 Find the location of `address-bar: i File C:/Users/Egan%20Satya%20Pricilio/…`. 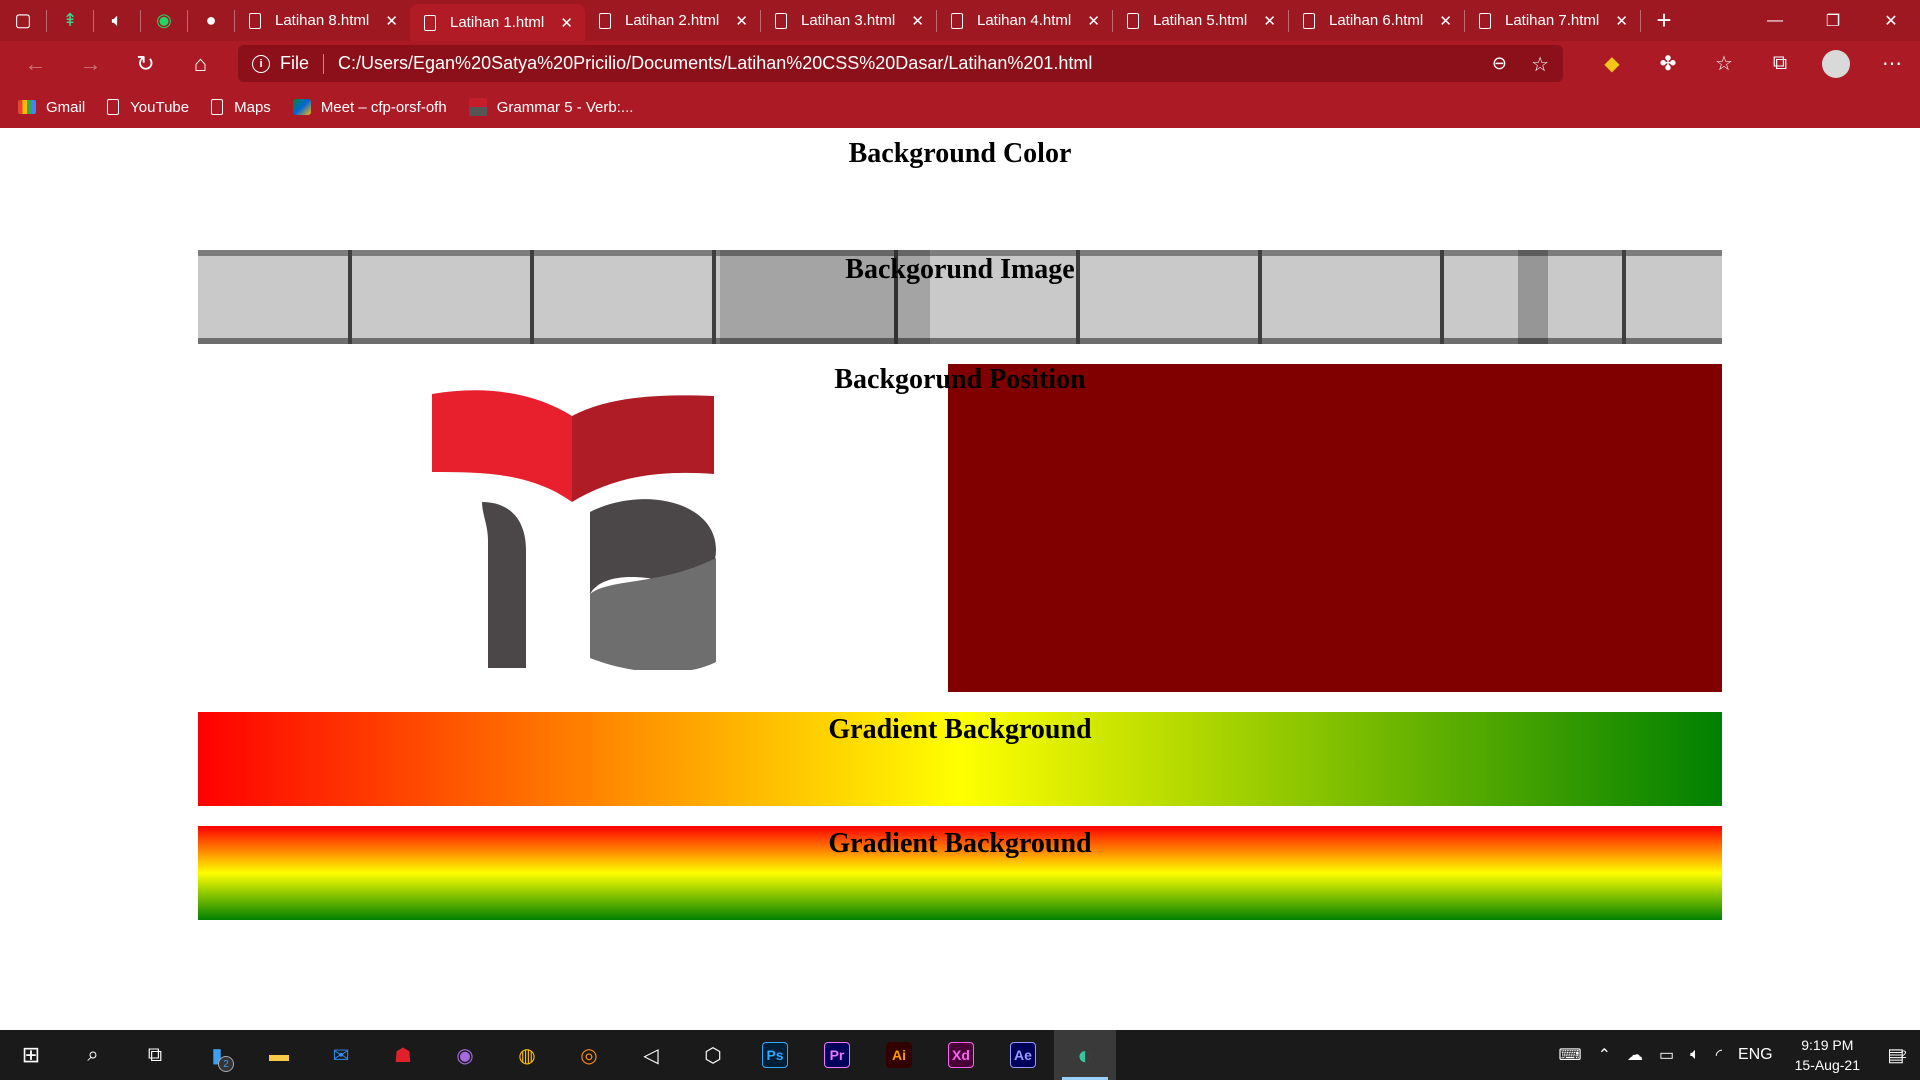

address-bar: i File C:/Users/Egan%20Satya%20Pricilio/… is located at coordinates (900, 63).